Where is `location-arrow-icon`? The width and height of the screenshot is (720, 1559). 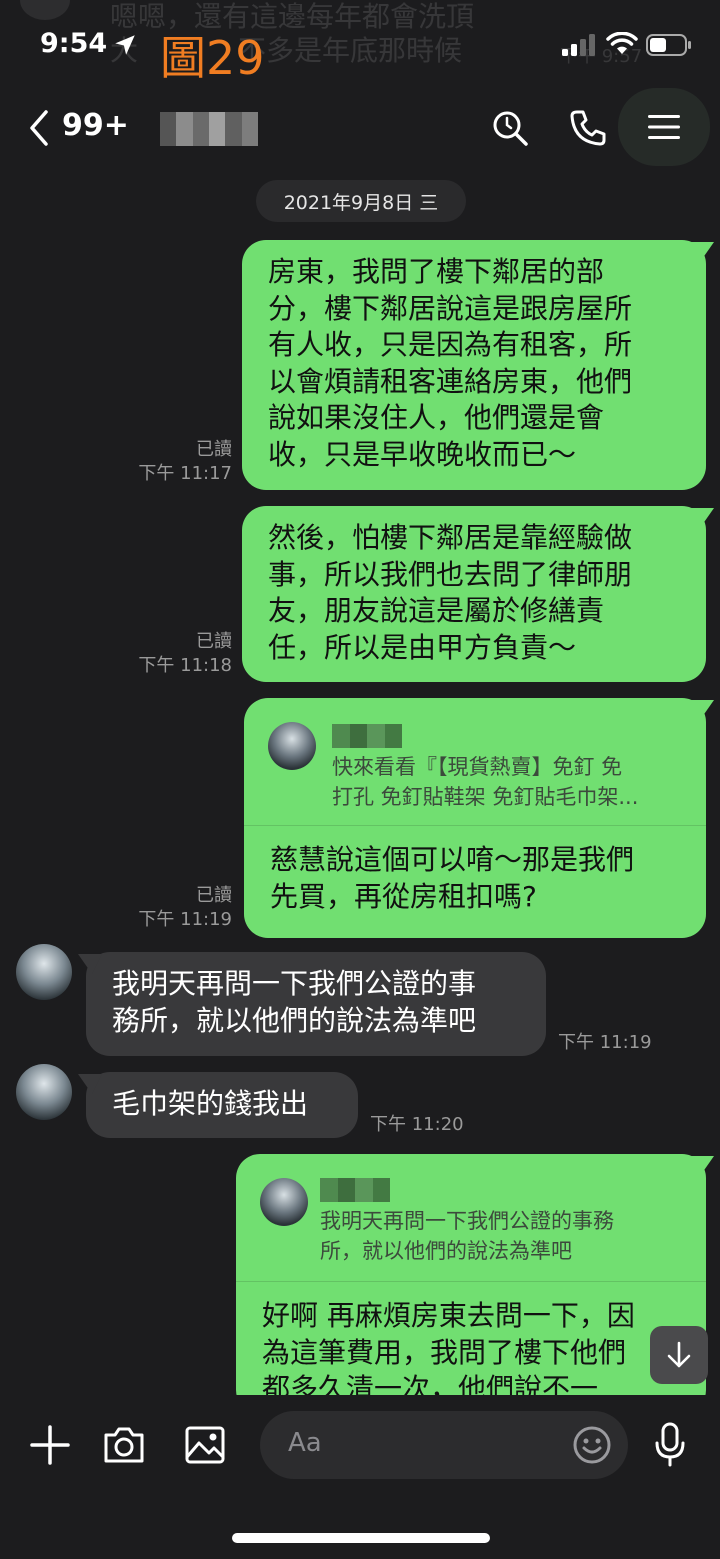
location-arrow-icon is located at coordinates (125, 45).